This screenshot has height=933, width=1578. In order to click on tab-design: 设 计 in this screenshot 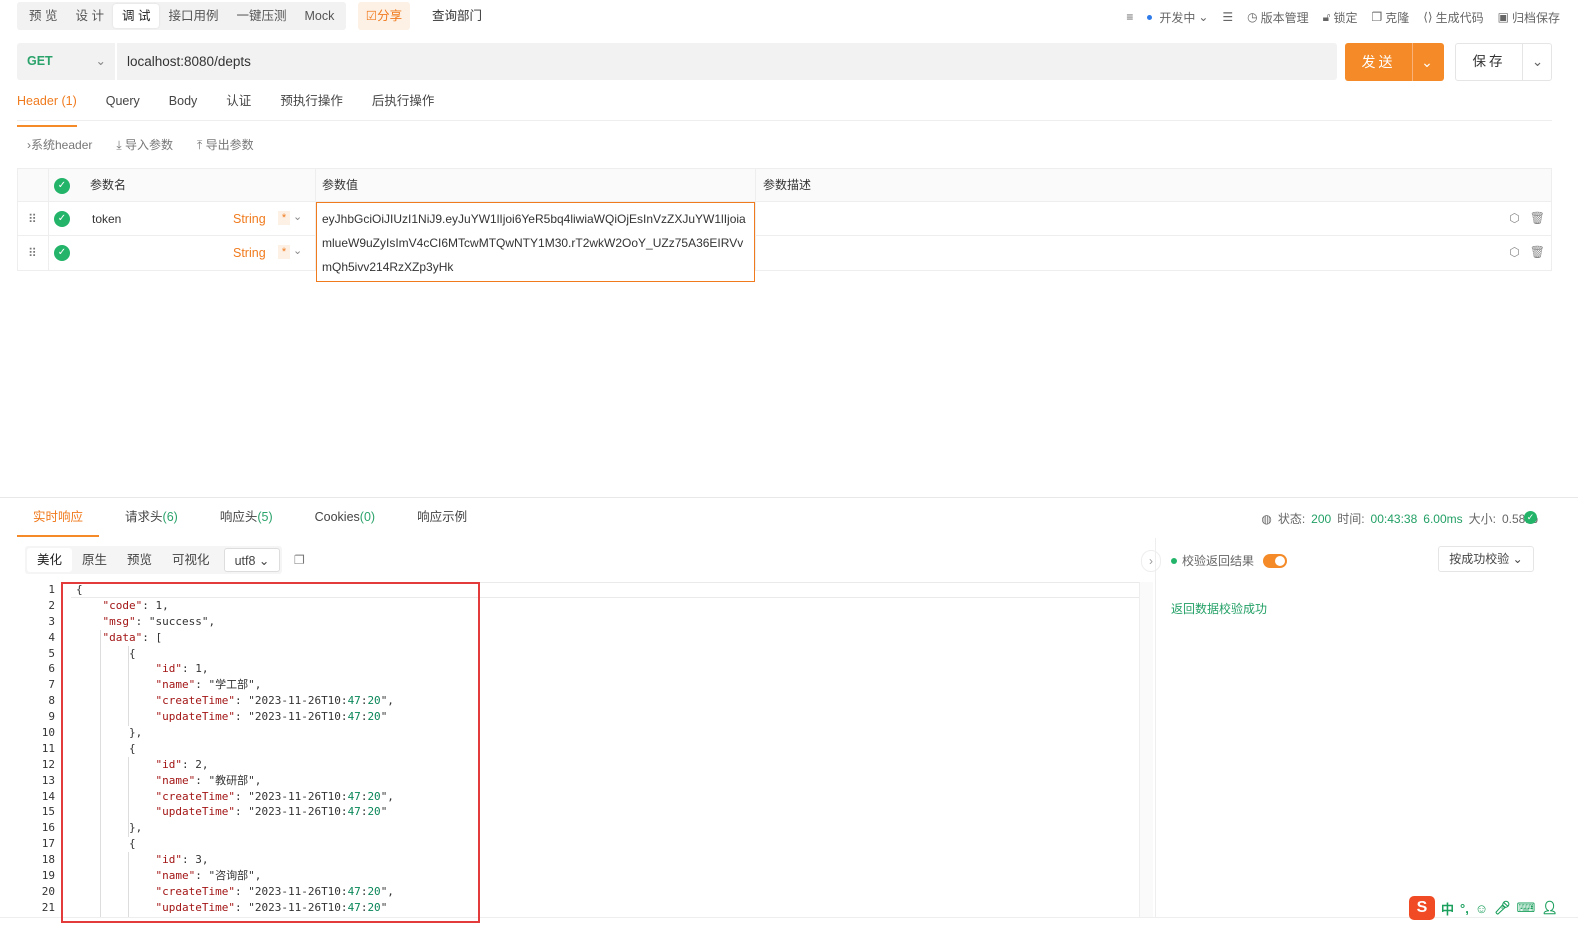, I will do `click(89, 16)`.